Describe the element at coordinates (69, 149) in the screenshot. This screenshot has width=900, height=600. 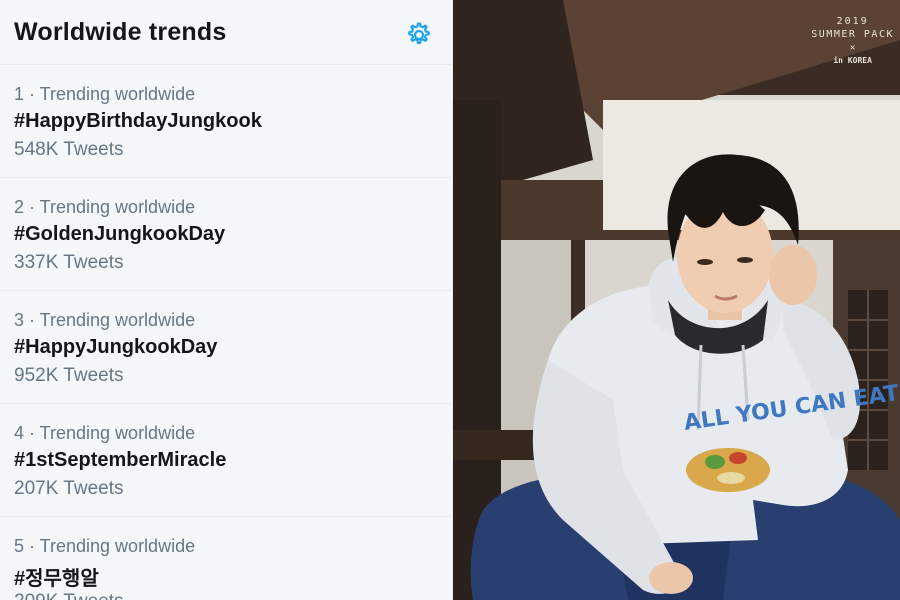
I see `trend-tweet-count: 548K Tweets` at that location.